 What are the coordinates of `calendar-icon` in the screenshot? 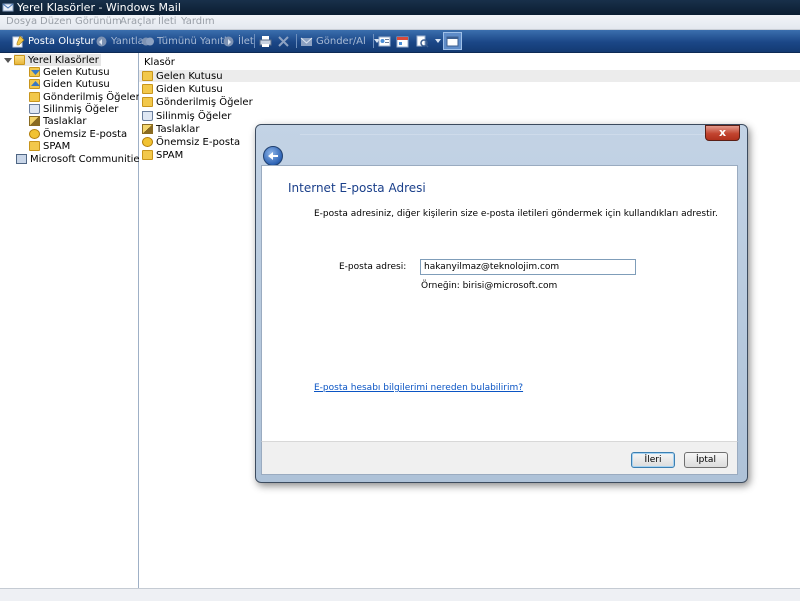 It's located at (402, 41).